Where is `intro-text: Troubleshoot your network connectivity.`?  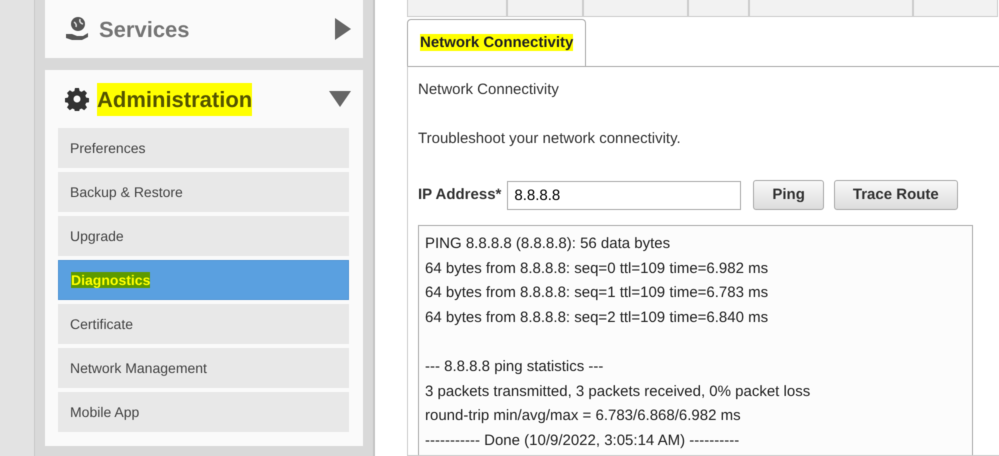
intro-text: Troubleshoot your network connectivity. is located at coordinates (550, 138).